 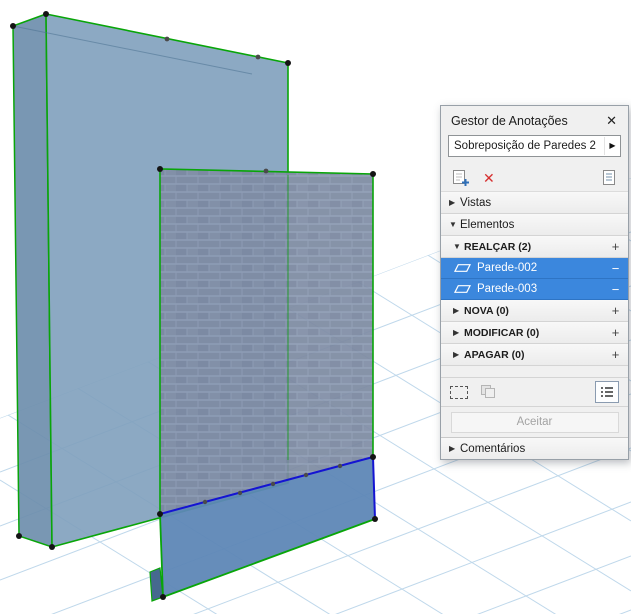 What do you see at coordinates (486, 310) in the screenshot?
I see `section-nova-label: NOVA (0)` at bounding box center [486, 310].